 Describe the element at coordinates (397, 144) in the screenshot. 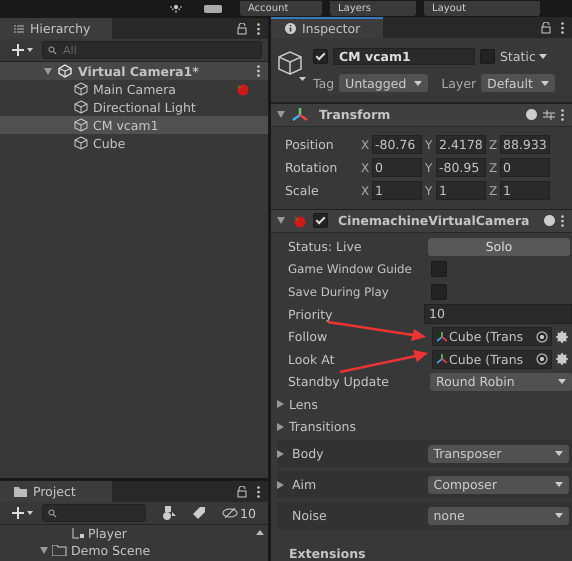

I see `number-field: -80.76` at that location.